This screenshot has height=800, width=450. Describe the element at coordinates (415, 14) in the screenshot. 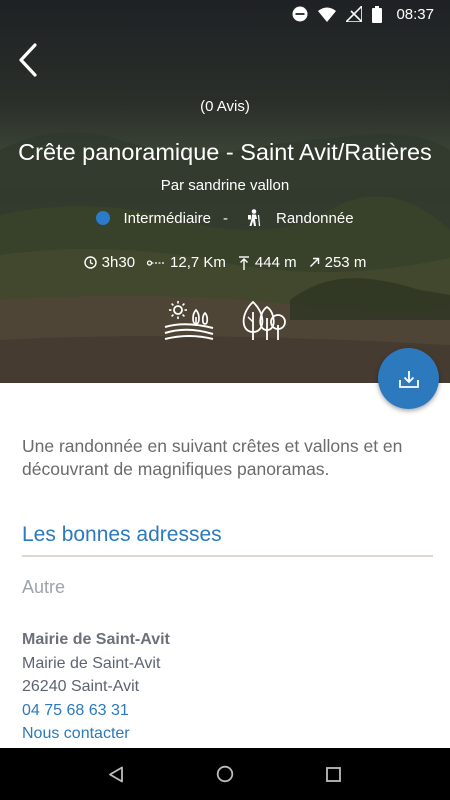

I see `status-time: 08:37` at that location.